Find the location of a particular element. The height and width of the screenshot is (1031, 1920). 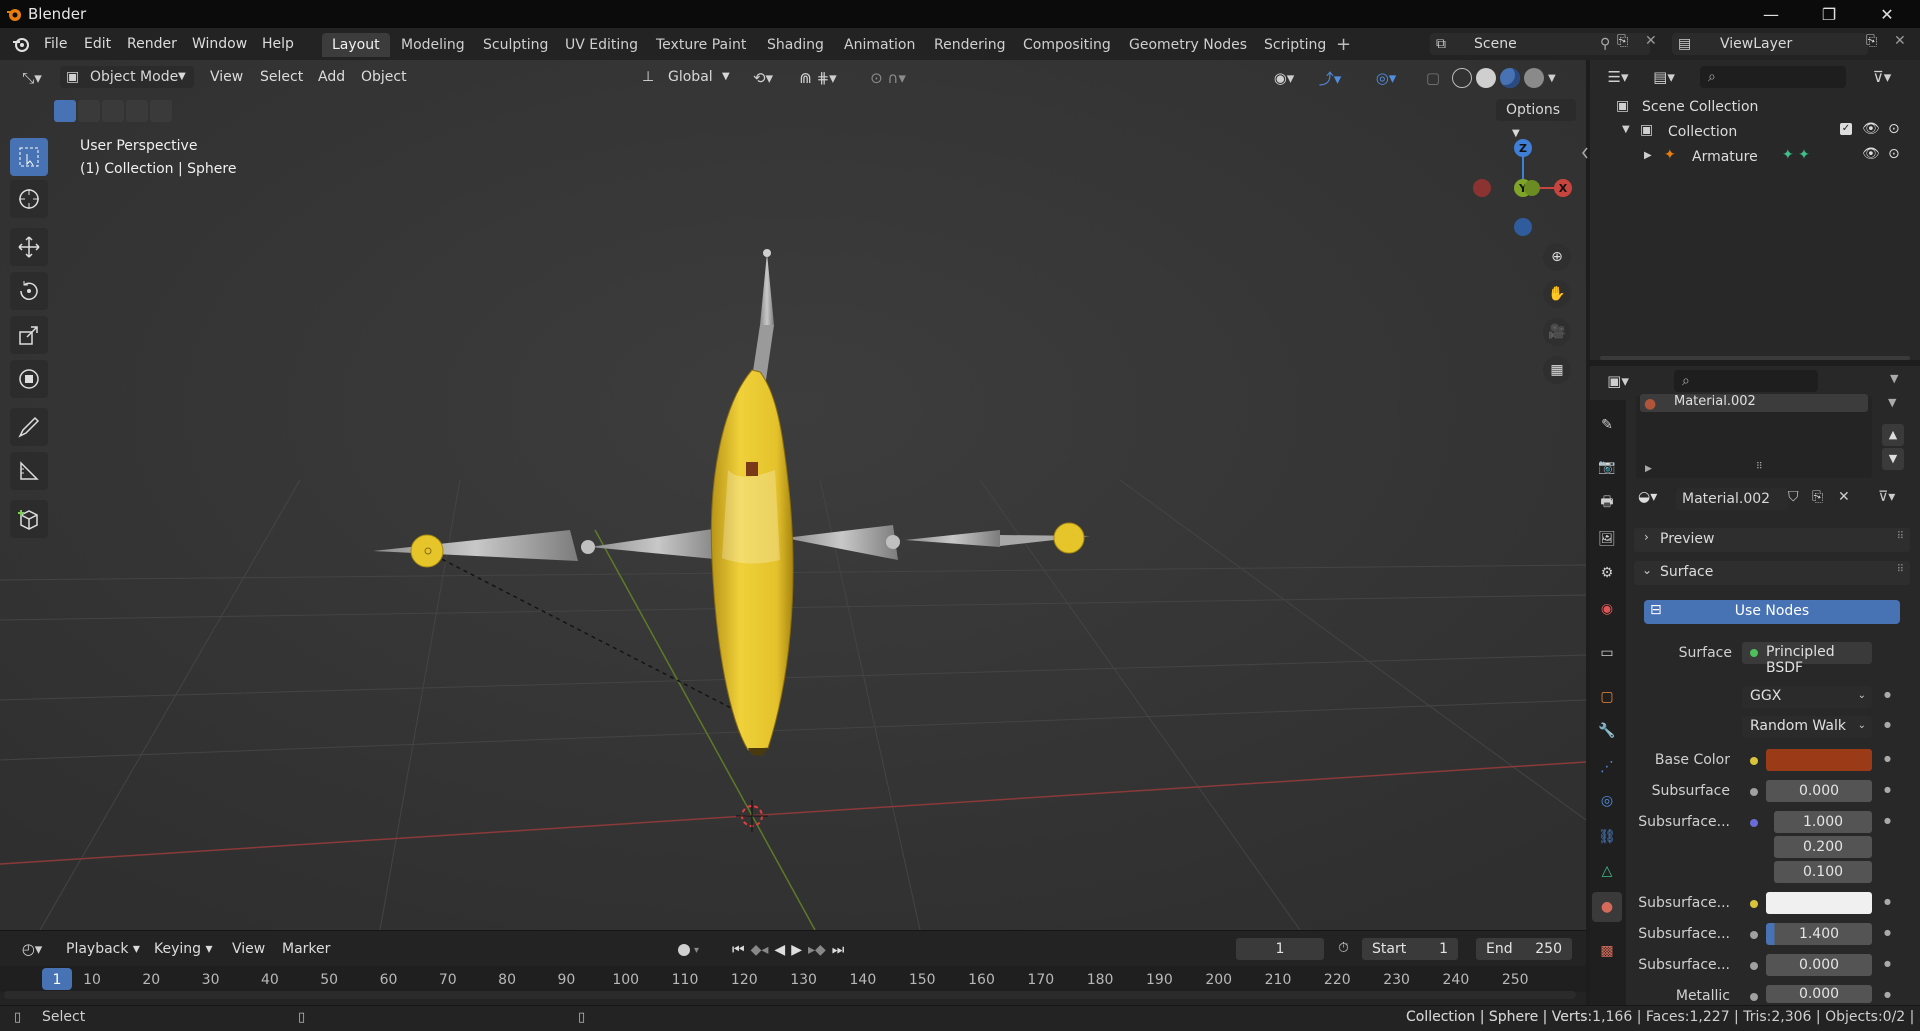

new-viewlayer-icon: ⎘ is located at coordinates (1871, 41).